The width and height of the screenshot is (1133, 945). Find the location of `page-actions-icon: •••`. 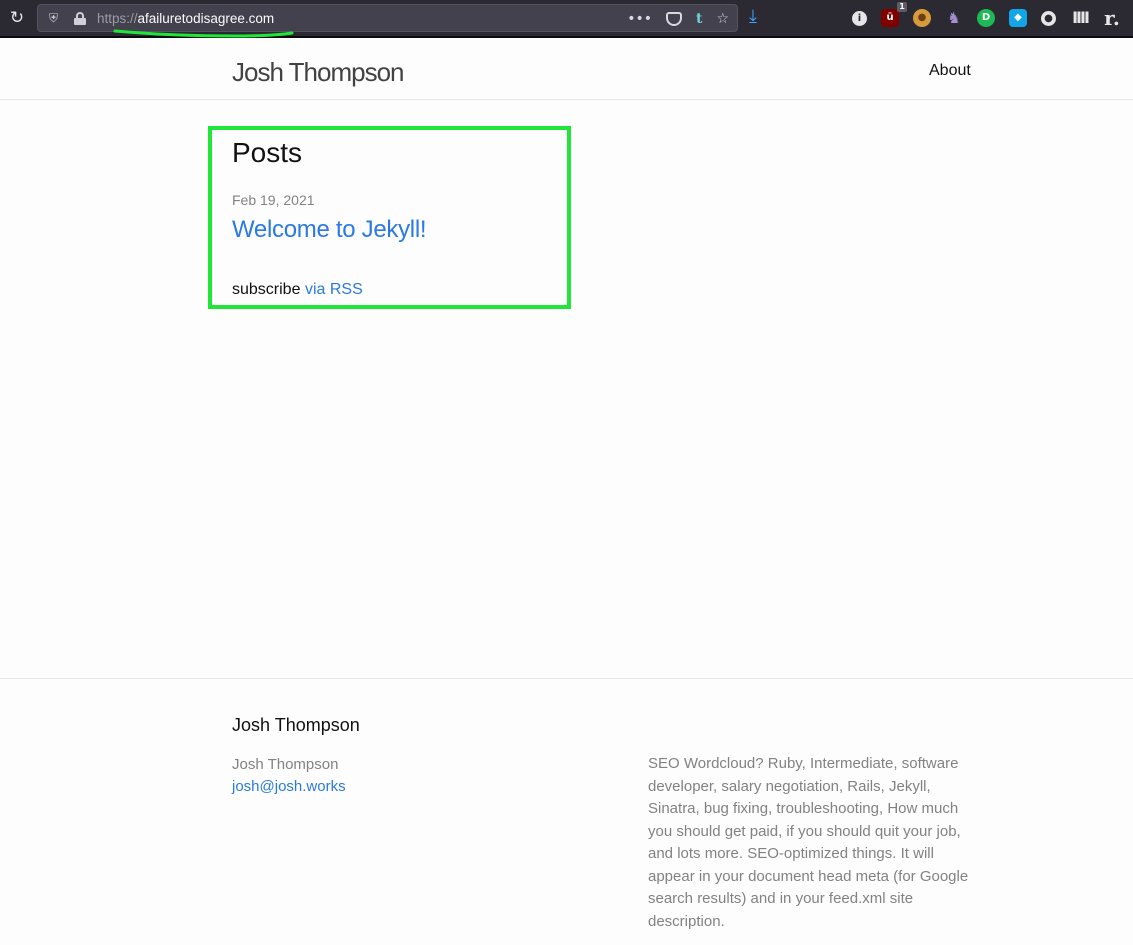

page-actions-icon: ••• is located at coordinates (639, 19).